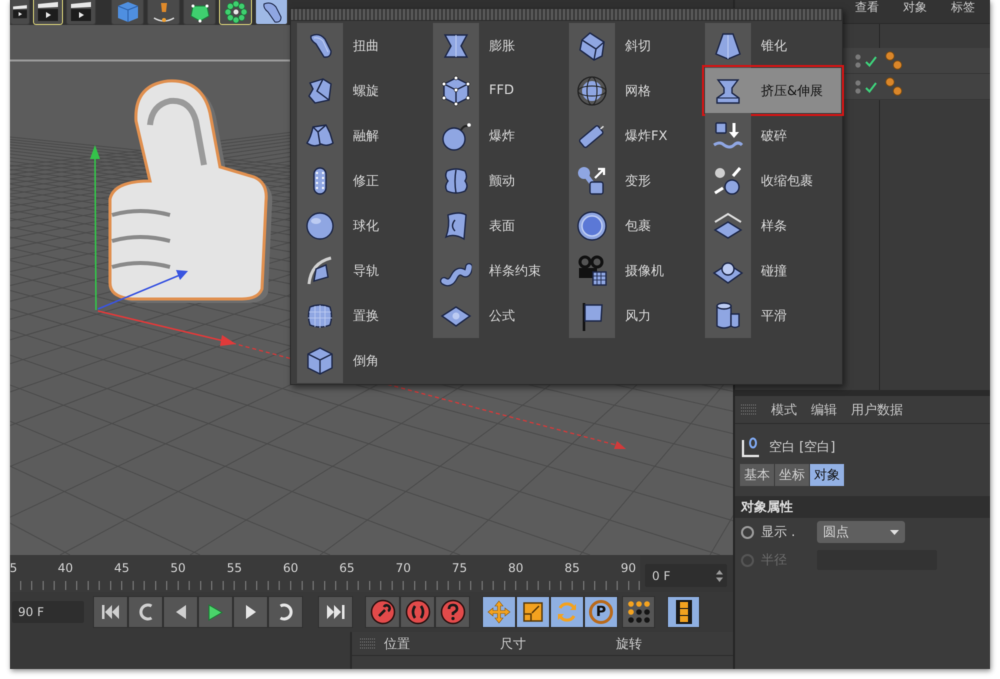 The width and height of the screenshot is (1000, 679). I want to click on frame-number: 45, so click(121, 568).